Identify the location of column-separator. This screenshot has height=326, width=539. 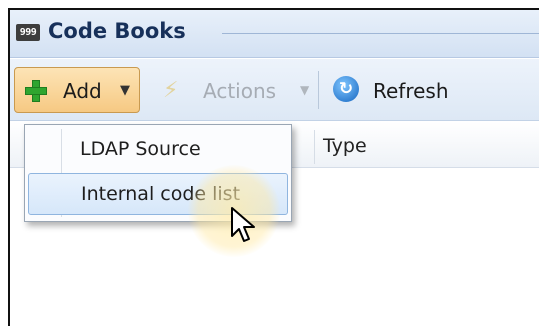
(314, 147).